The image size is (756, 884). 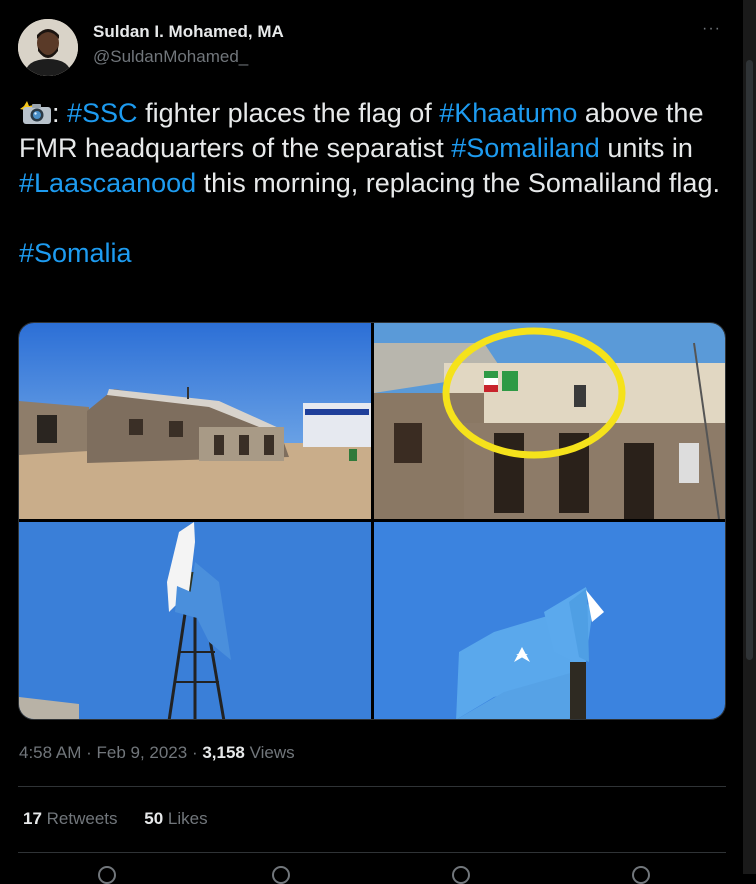 I want to click on likes-count: 50, so click(x=154, y=818).